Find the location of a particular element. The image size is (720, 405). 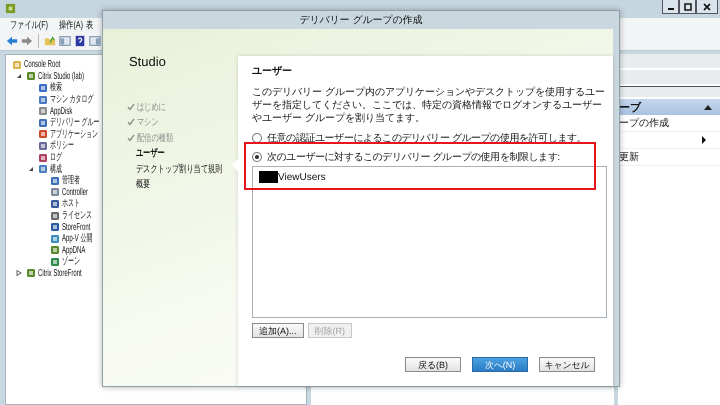

dialog-button: 次へ(N) is located at coordinates (500, 364).